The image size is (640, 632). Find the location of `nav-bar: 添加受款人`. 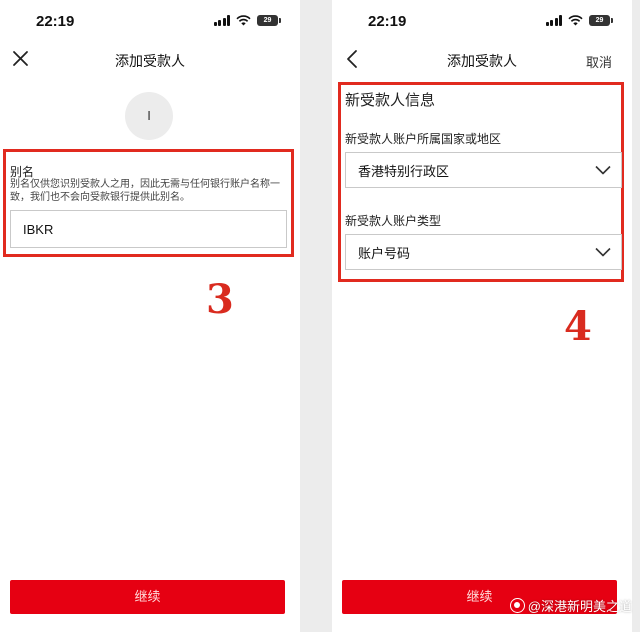

nav-bar: 添加受款人 is located at coordinates (150, 59).